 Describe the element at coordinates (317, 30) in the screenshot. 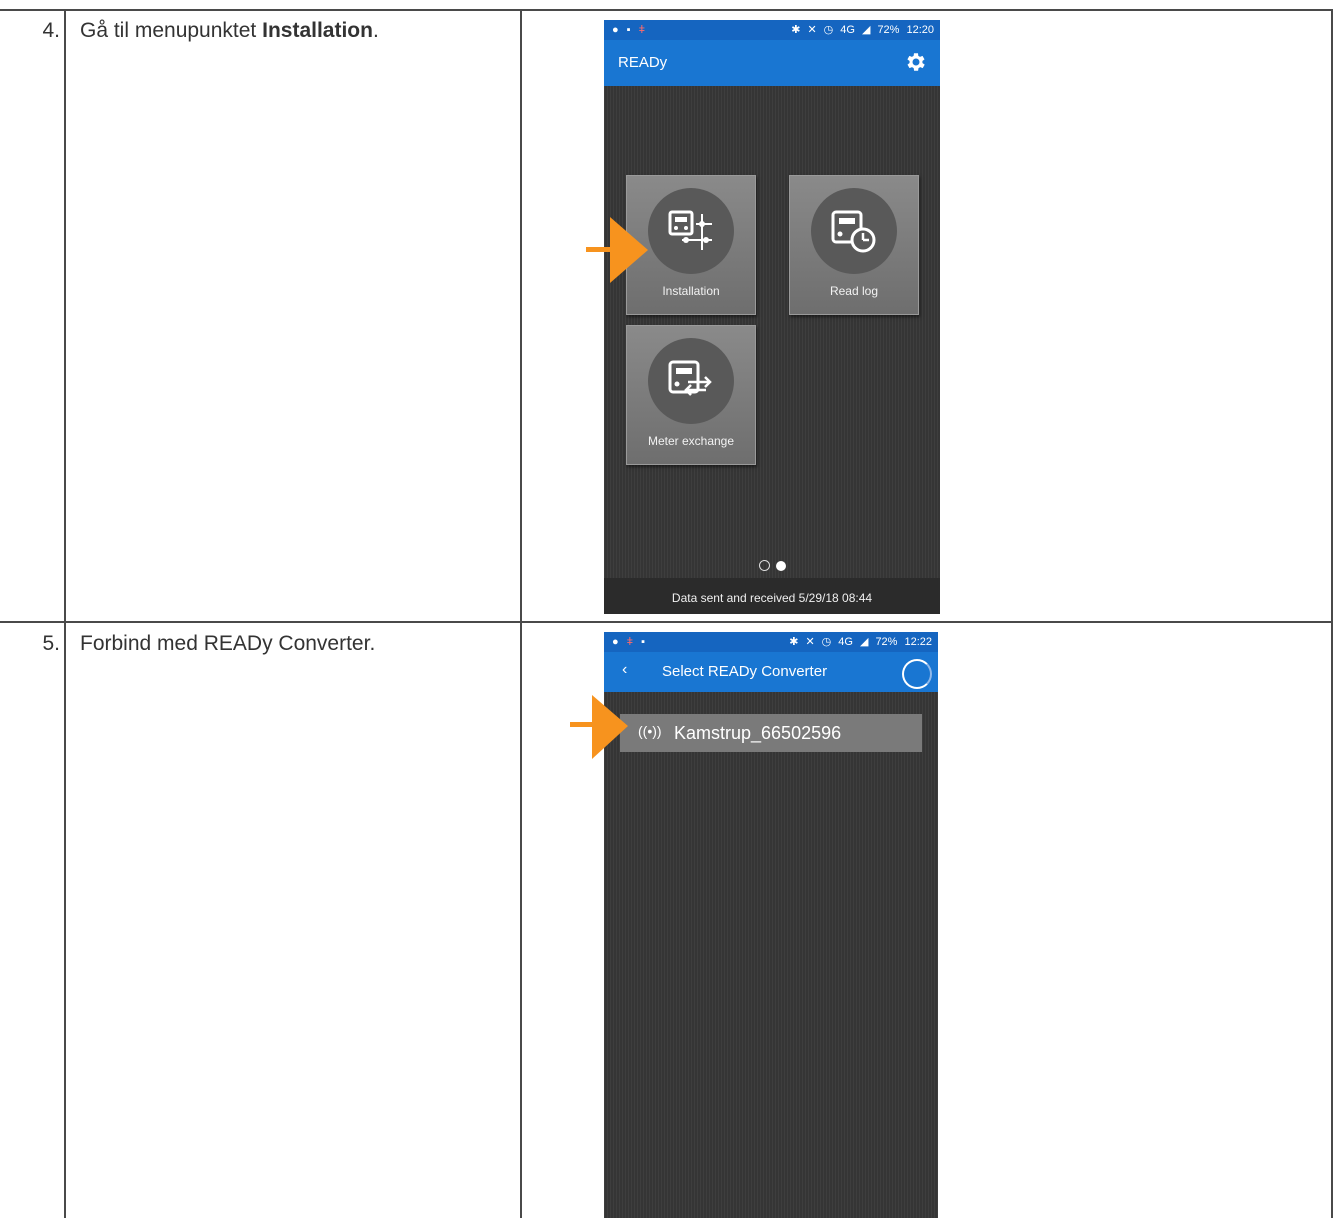

I see `step-text-bold: Installation` at that location.